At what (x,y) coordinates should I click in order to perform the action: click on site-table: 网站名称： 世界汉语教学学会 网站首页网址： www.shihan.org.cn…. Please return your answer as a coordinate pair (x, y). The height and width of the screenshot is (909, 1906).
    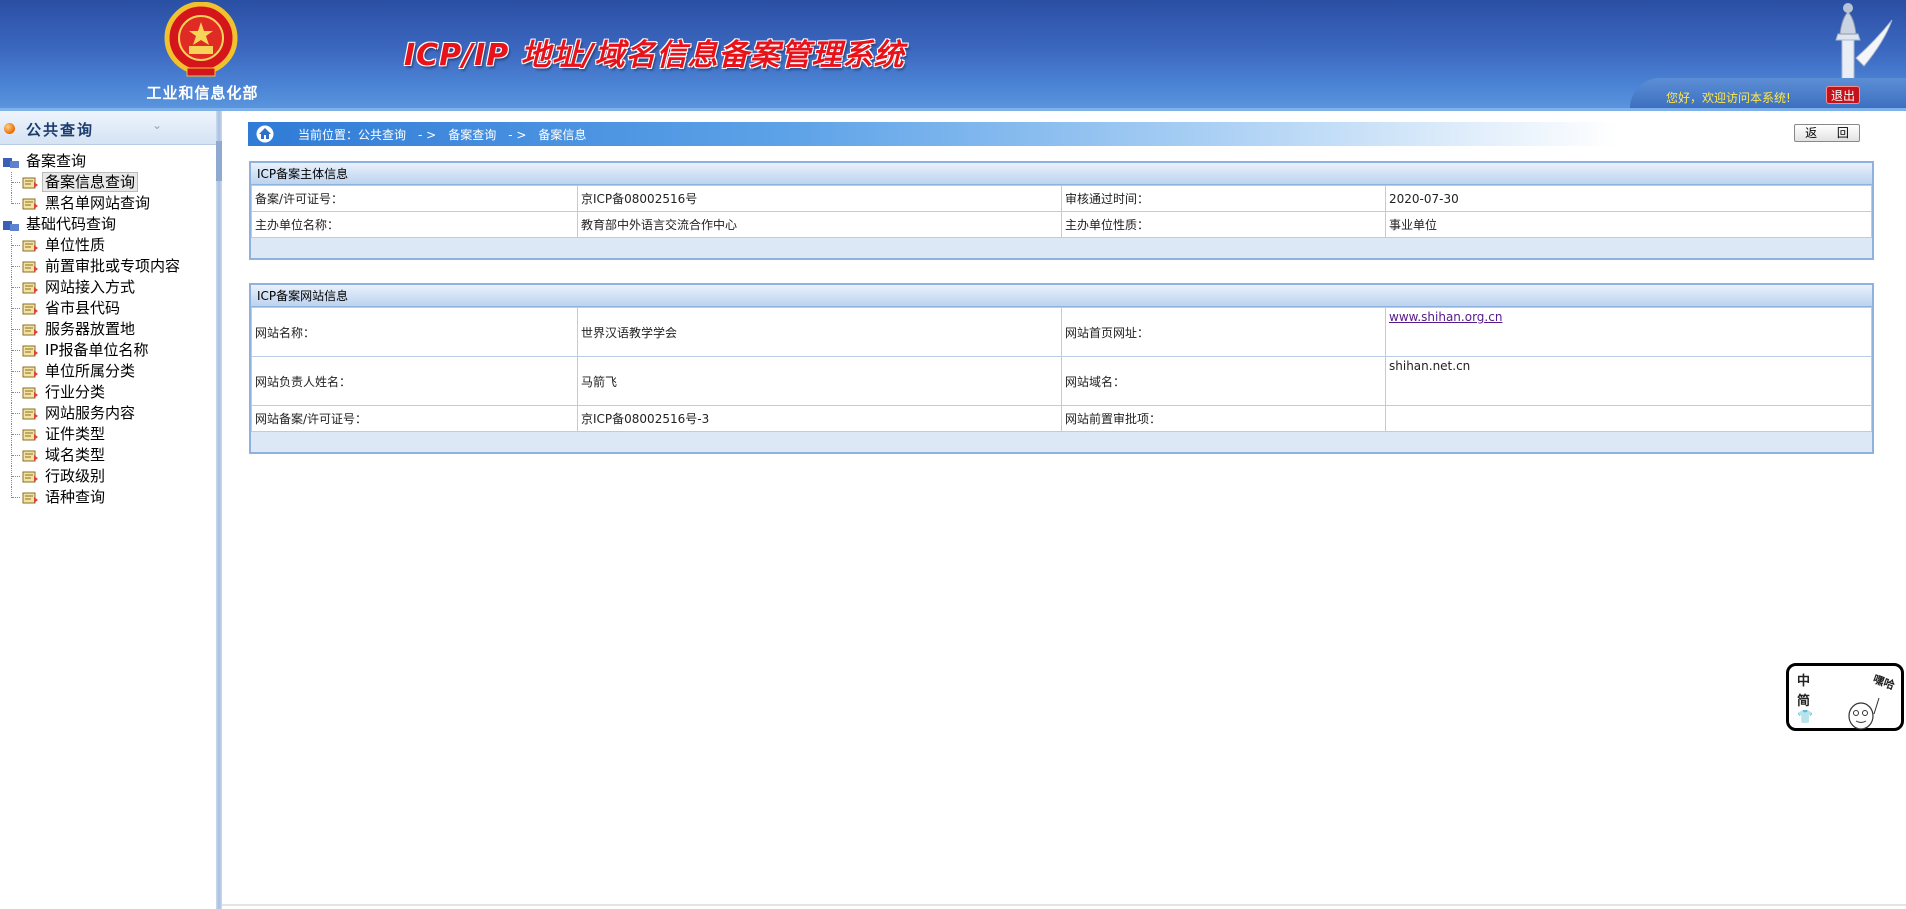
    Looking at the image, I should click on (1061, 369).